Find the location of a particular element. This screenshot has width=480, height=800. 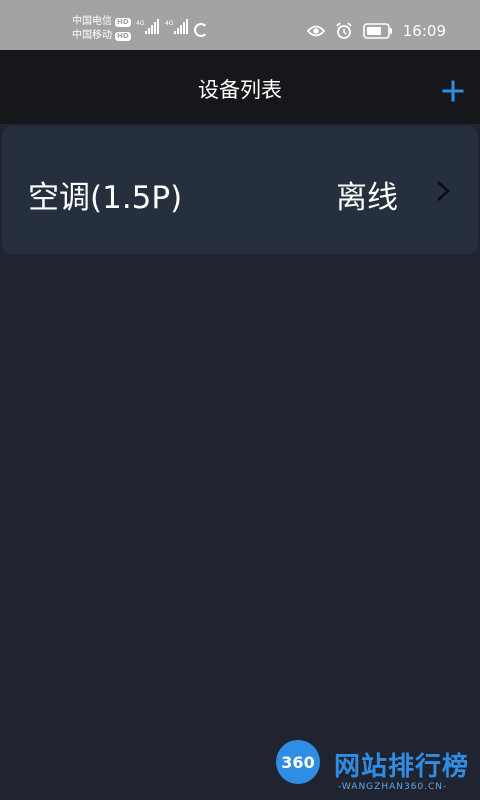

loading-icon is located at coordinates (201, 30).